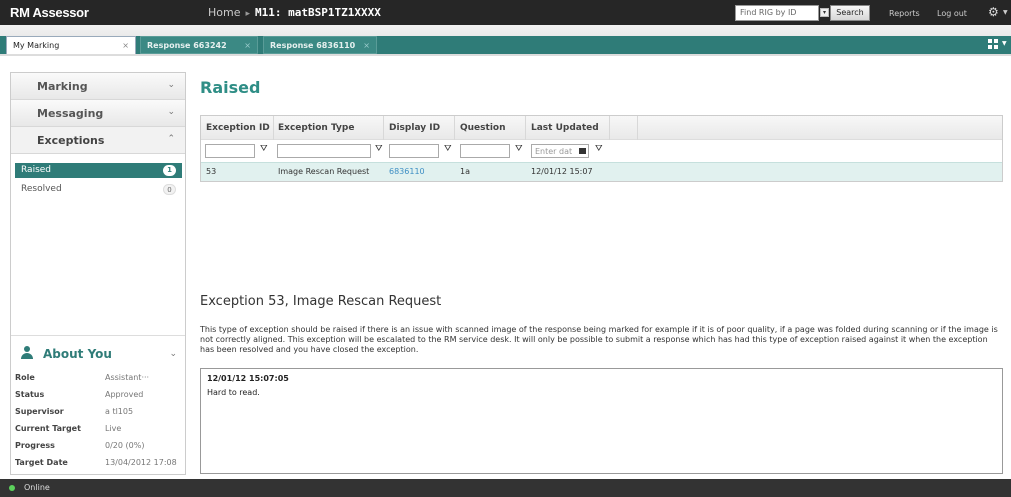 The height and width of the screenshot is (497, 1011). What do you see at coordinates (187, 45) in the screenshot?
I see `tab-label: Response 663242` at bounding box center [187, 45].